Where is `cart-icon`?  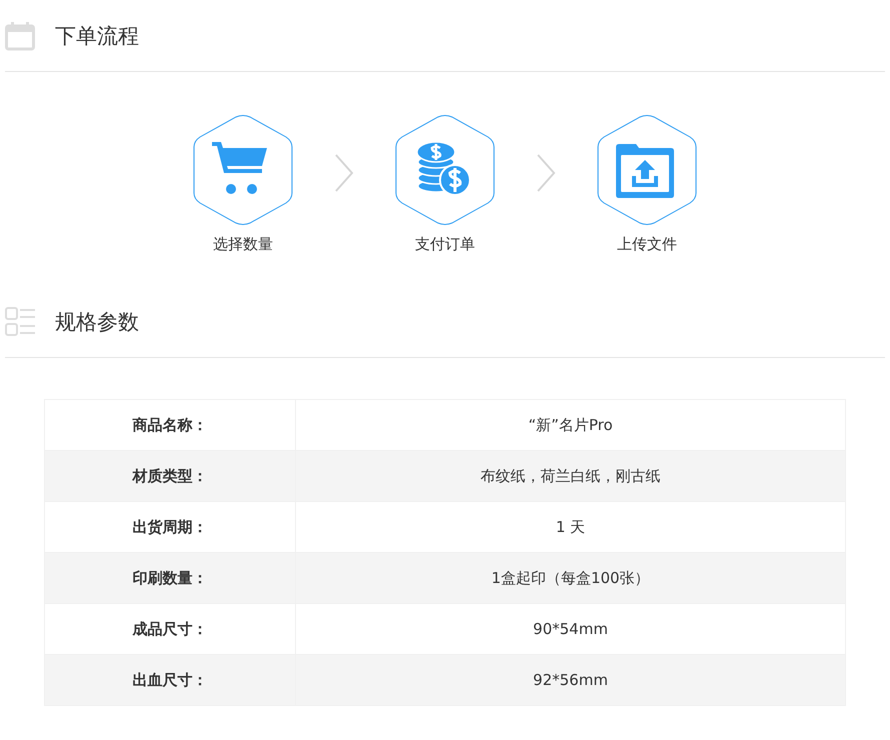
cart-icon is located at coordinates (239, 168).